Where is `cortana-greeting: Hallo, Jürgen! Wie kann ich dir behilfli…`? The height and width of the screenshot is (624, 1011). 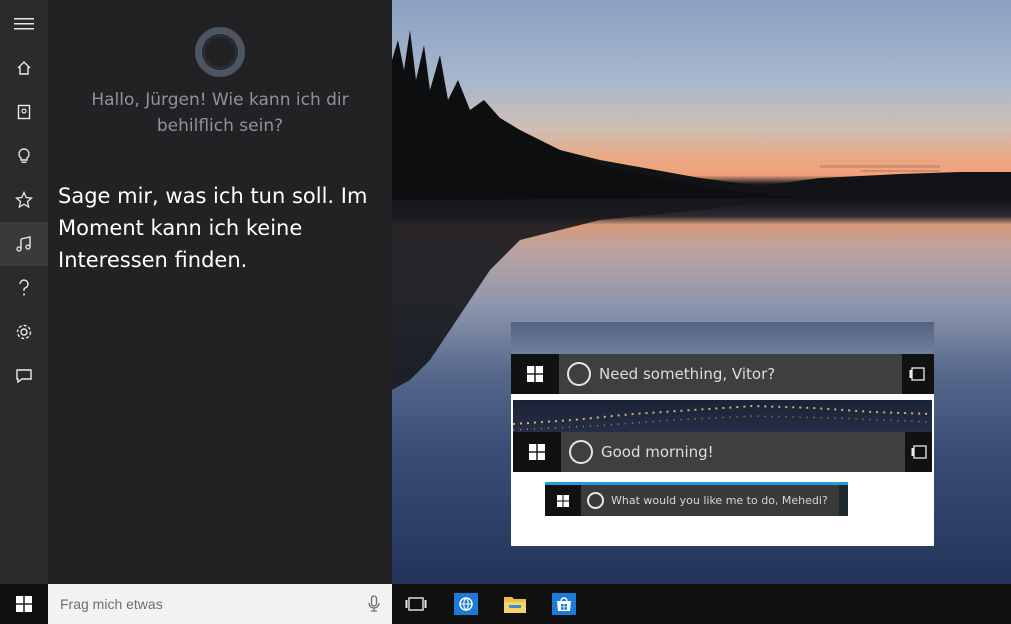 cortana-greeting: Hallo, Jürgen! Wie kann ich dir behilfli… is located at coordinates (220, 113).